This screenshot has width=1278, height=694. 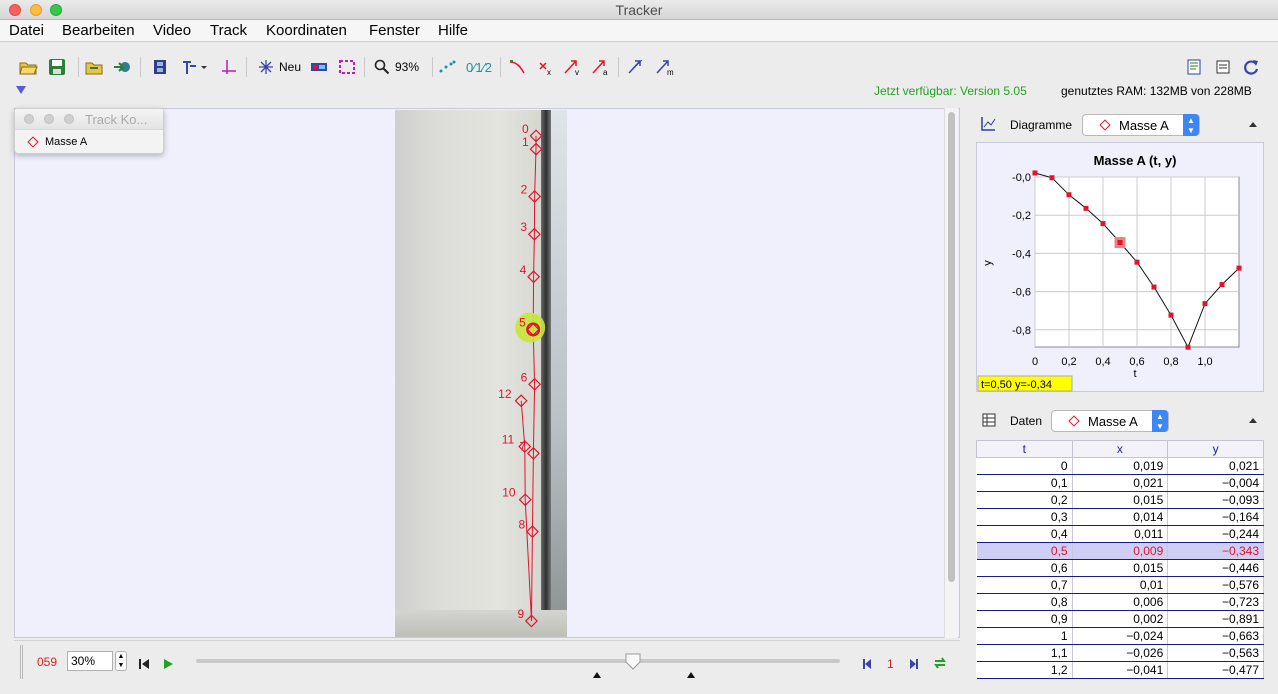 I want to click on play-icon, so click(x=168, y=664).